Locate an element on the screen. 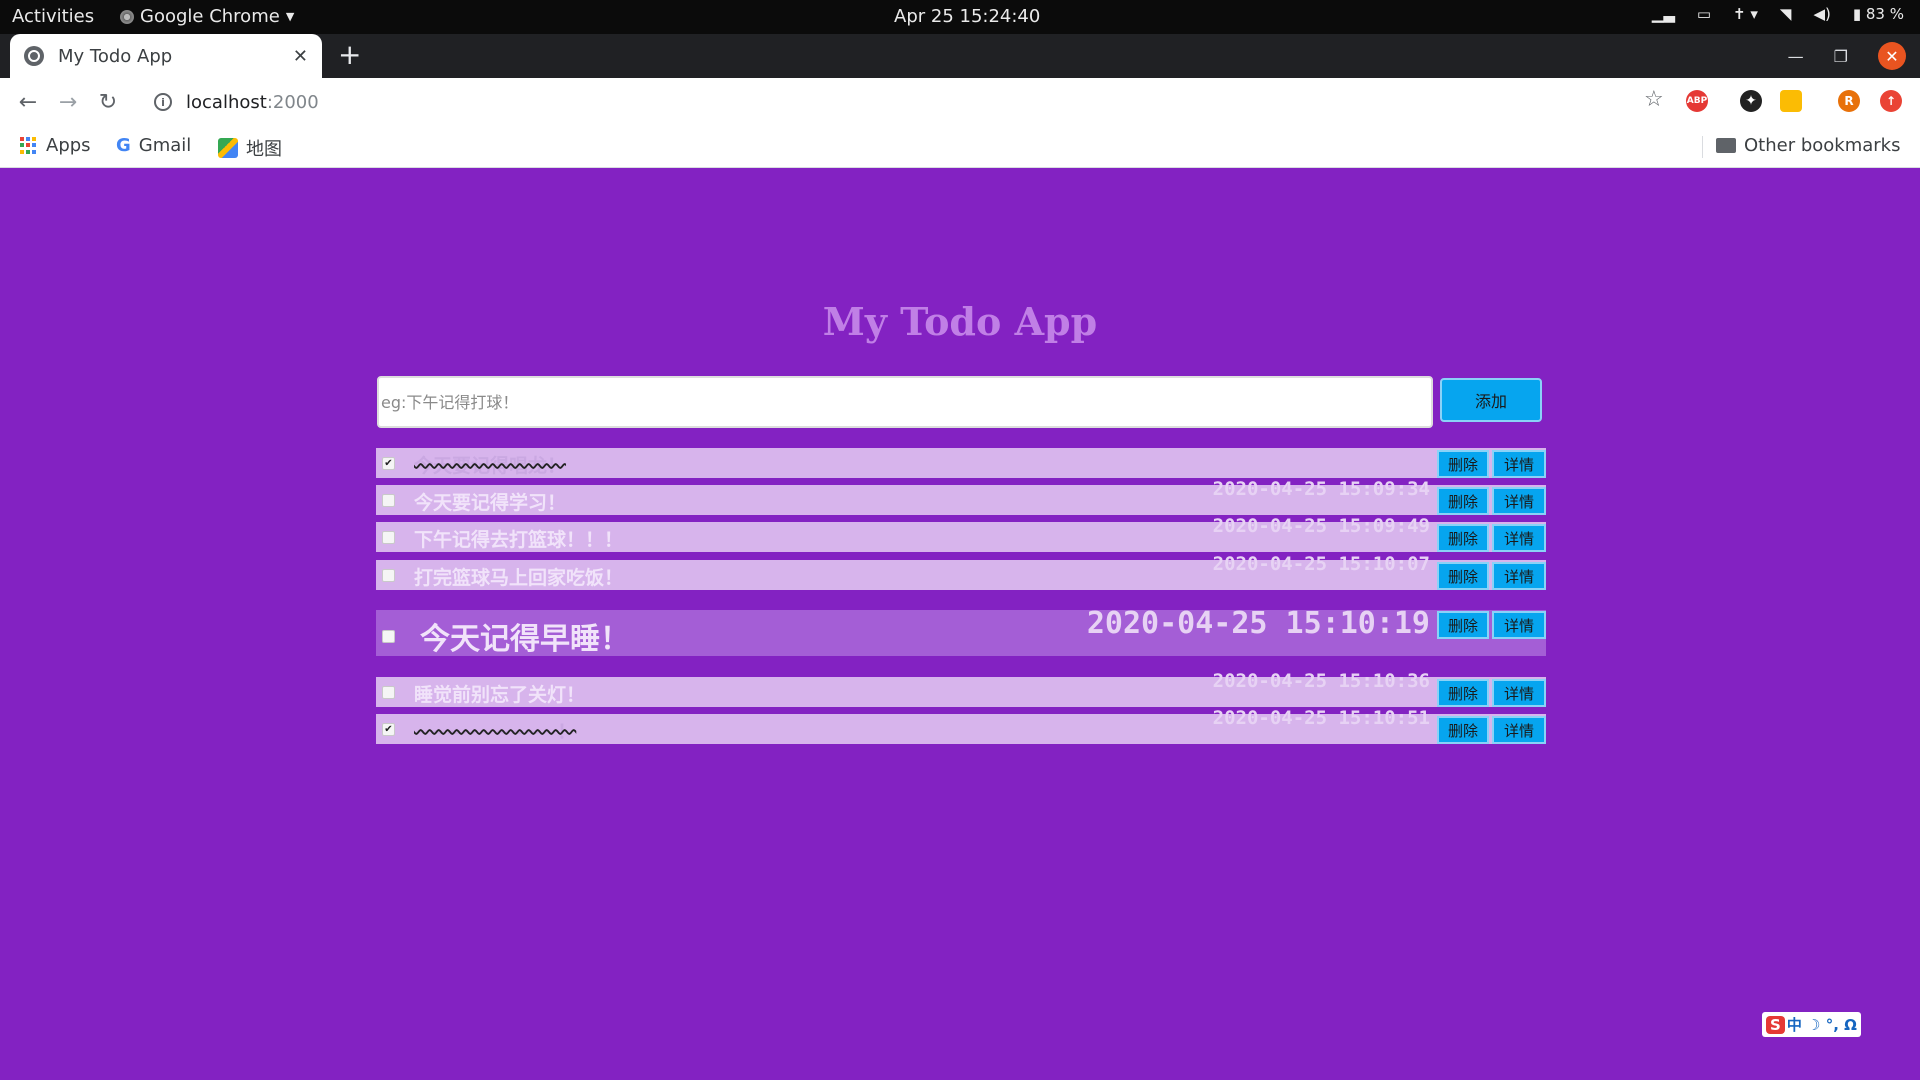 The height and width of the screenshot is (1080, 1920). google-icon: G is located at coordinates (123, 145).